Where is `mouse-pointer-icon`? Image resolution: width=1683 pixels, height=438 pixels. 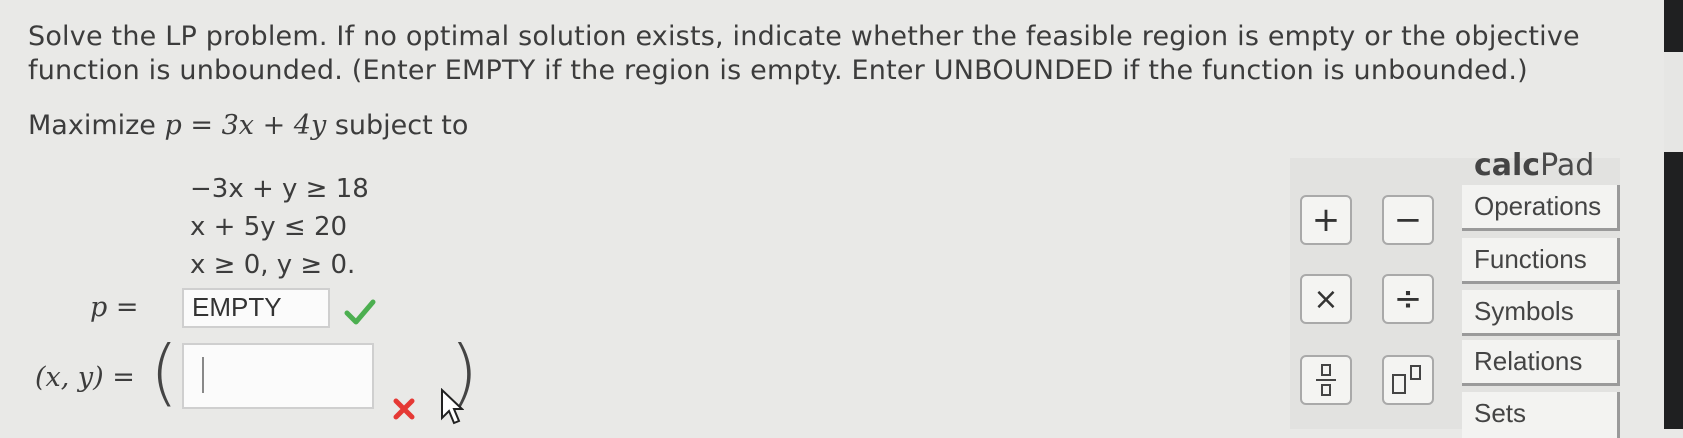
mouse-pointer-icon is located at coordinates (452, 406).